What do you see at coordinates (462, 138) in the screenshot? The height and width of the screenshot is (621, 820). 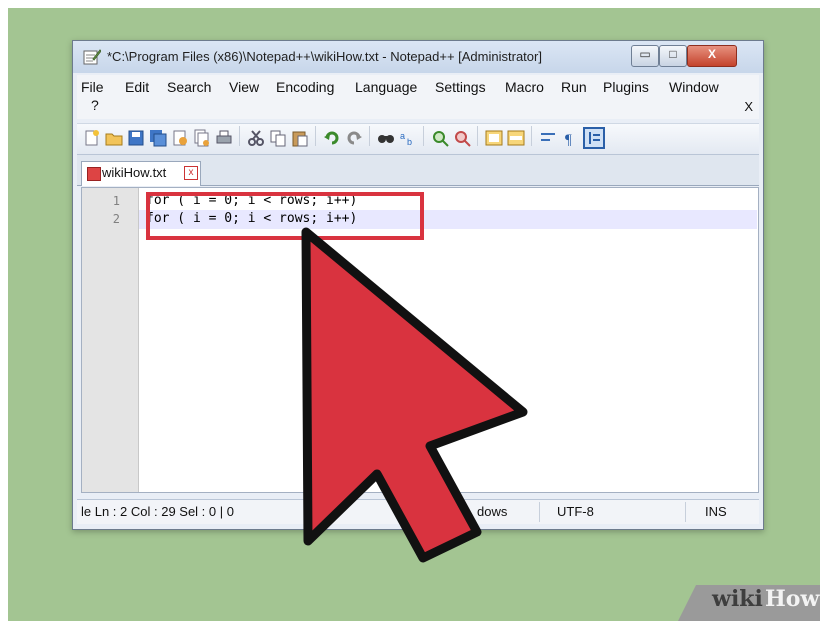 I see `zoom-out-icon` at bounding box center [462, 138].